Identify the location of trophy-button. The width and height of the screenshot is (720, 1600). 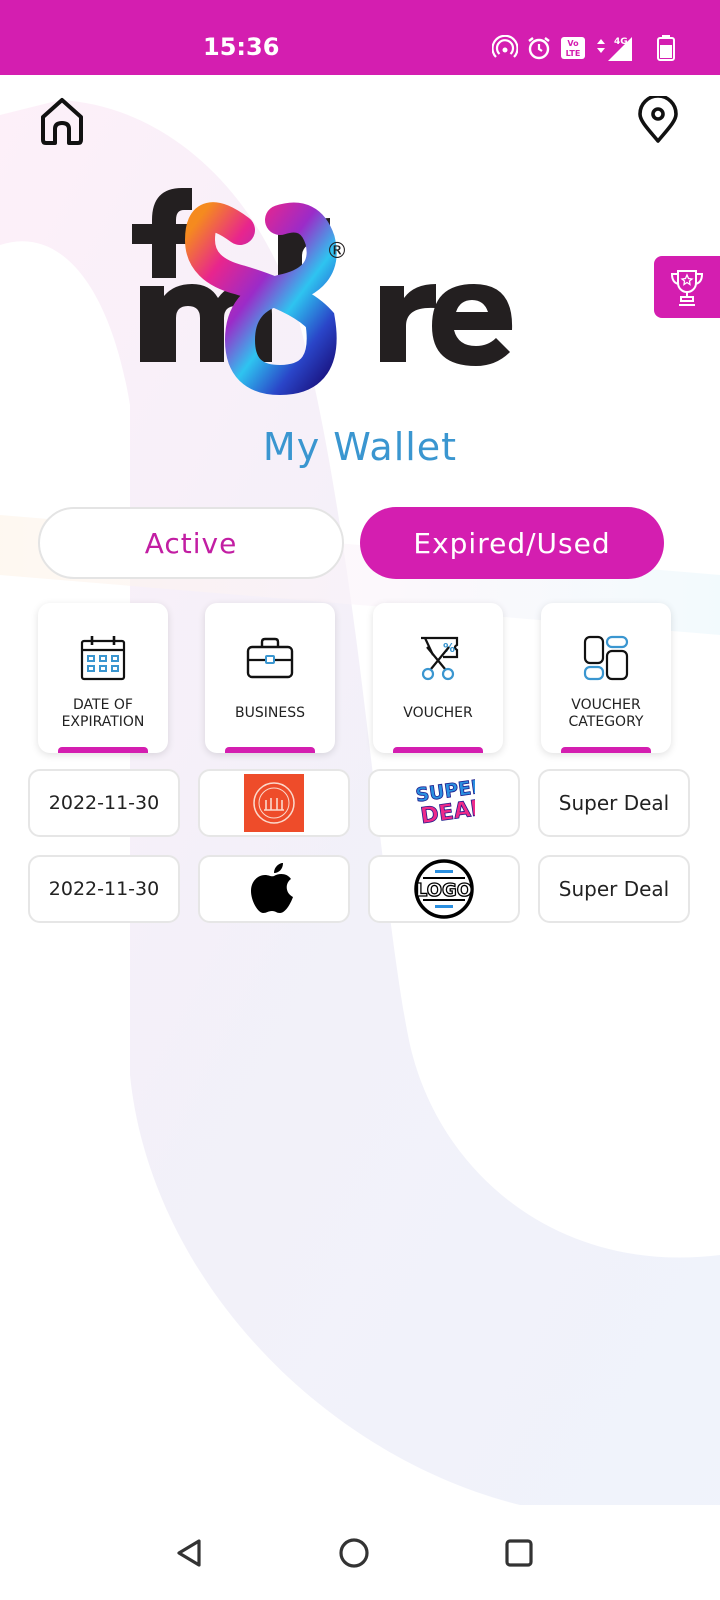
(687, 287).